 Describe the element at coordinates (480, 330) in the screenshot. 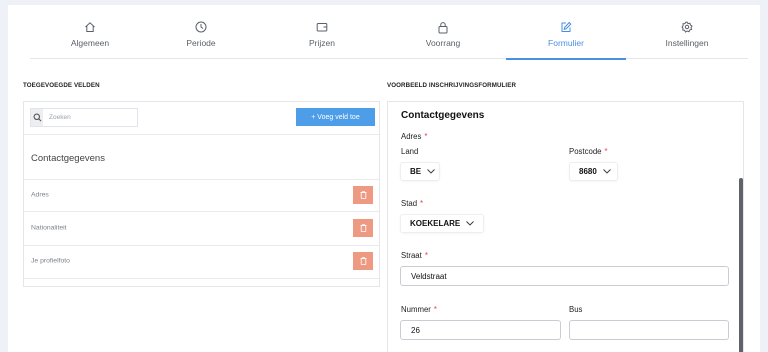

I see `nummer-input: 26` at that location.